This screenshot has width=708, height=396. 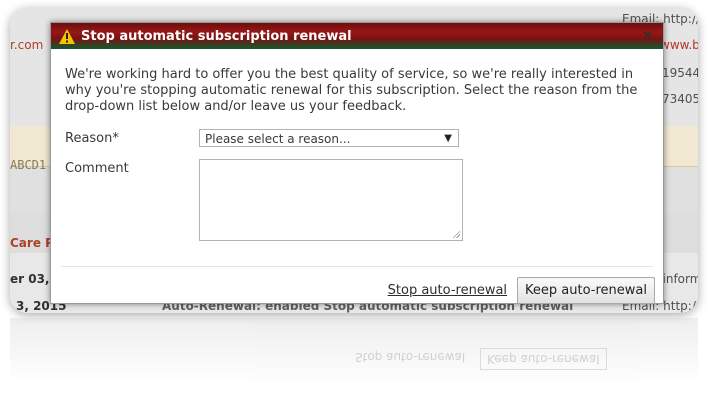 I want to click on reason-select: Please select a reason... ▼, so click(x=329, y=138).